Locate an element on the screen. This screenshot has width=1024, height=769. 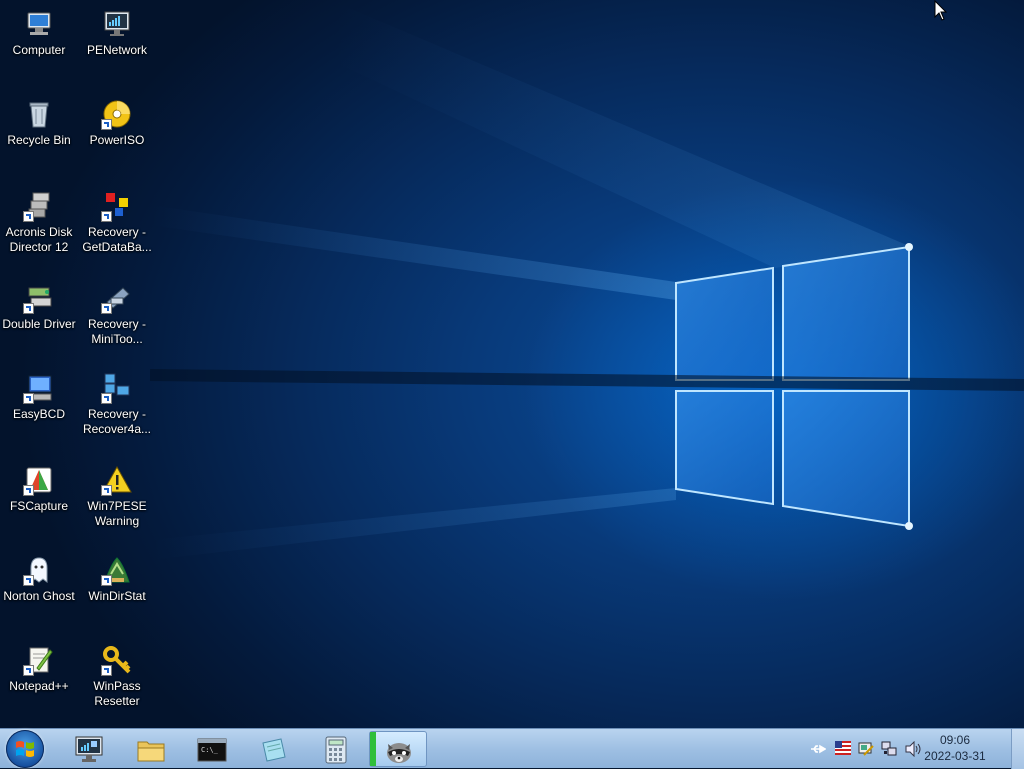
folder-icon is located at coordinates (151, 751).